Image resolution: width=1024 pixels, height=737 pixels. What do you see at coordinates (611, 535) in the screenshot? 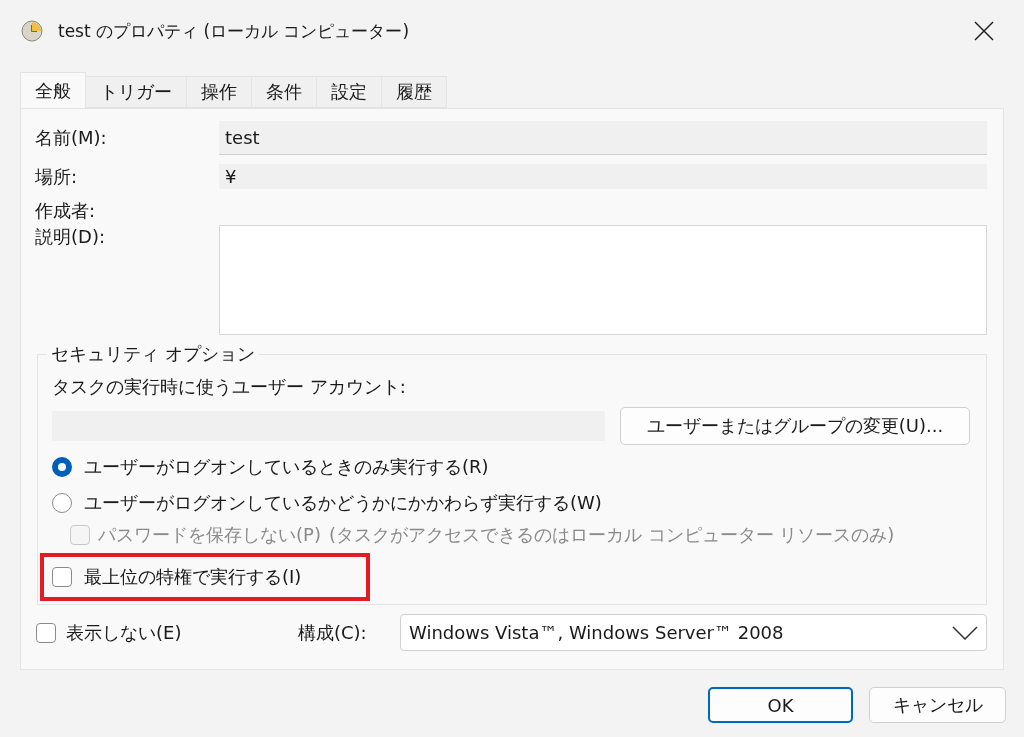
I see `checkbox-note: (タスクがアクセスできるのはローカル コンピューター リソースのみ)` at bounding box center [611, 535].